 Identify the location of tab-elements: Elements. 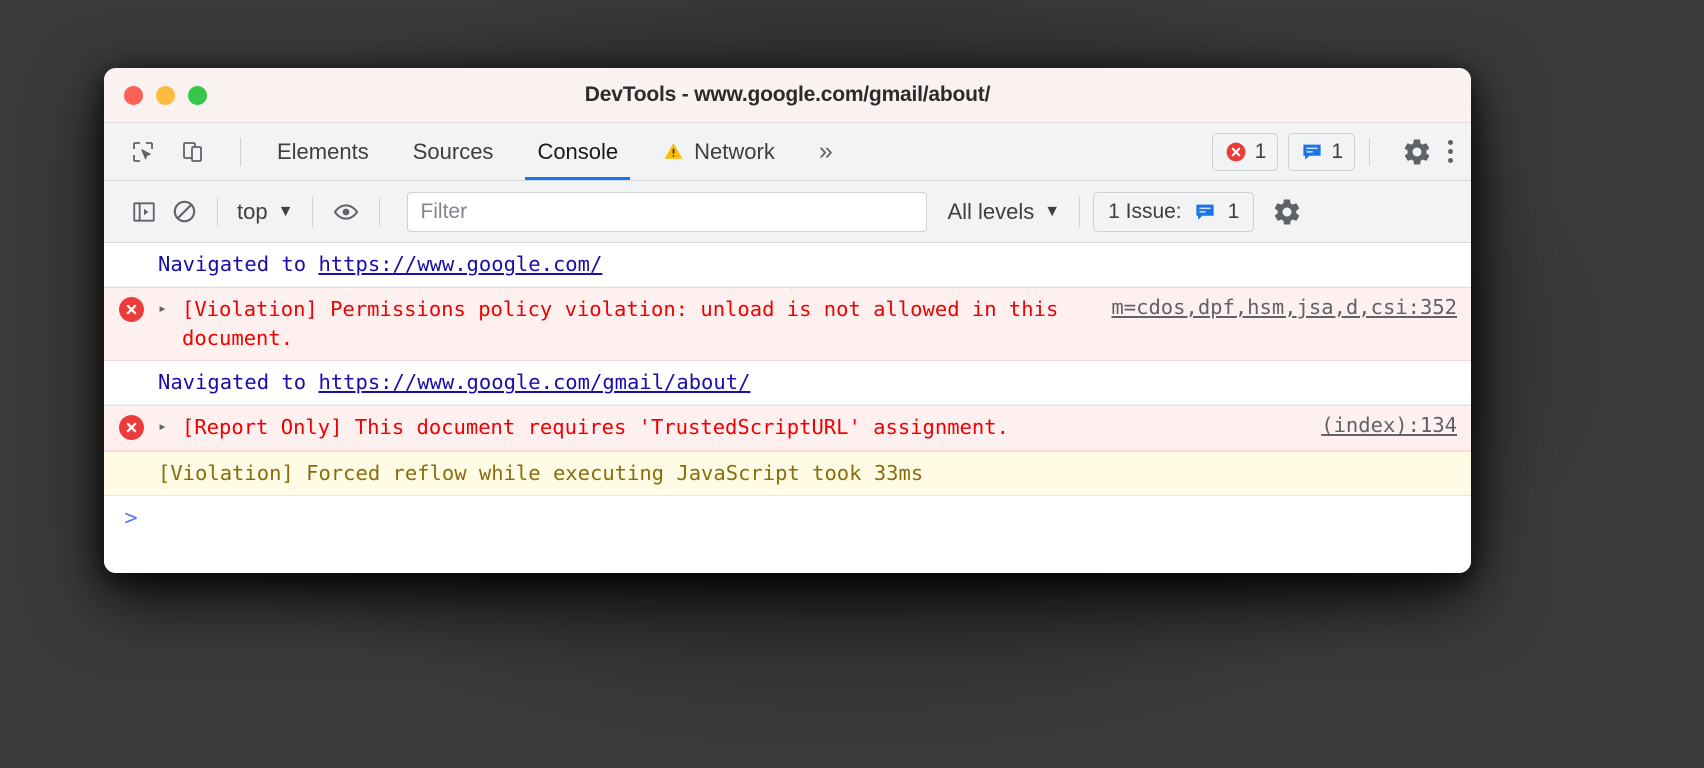
(323, 151).